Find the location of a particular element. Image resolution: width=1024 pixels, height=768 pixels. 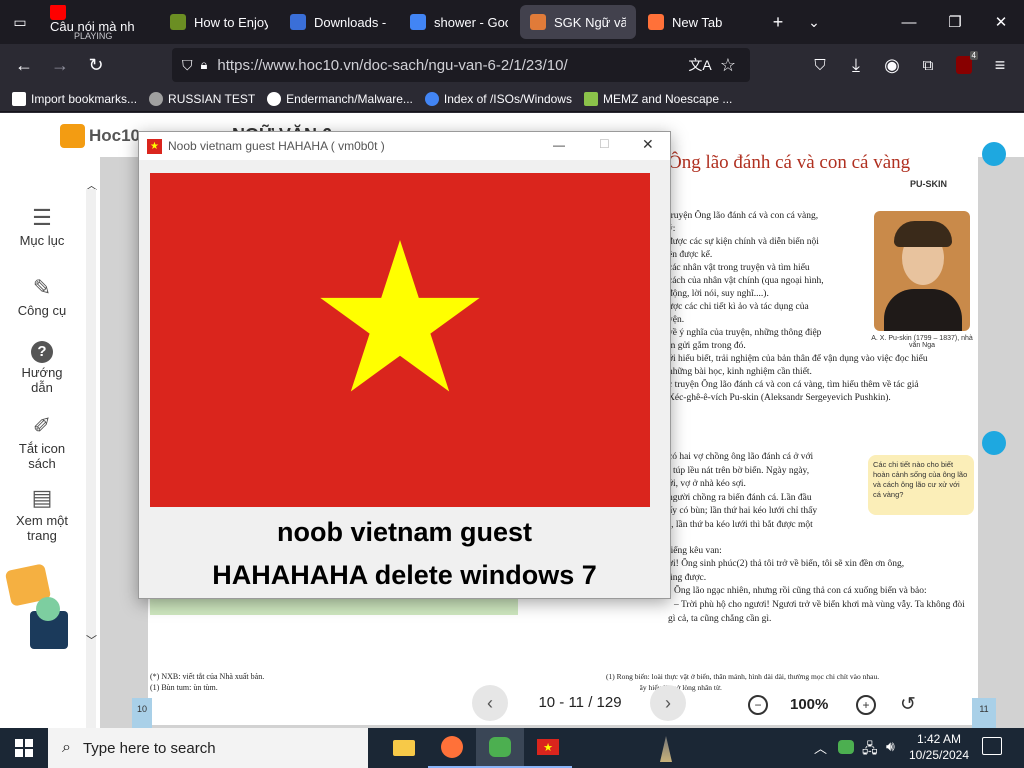

bookmark-star-icon: ☆ is located at coordinates (728, 65).